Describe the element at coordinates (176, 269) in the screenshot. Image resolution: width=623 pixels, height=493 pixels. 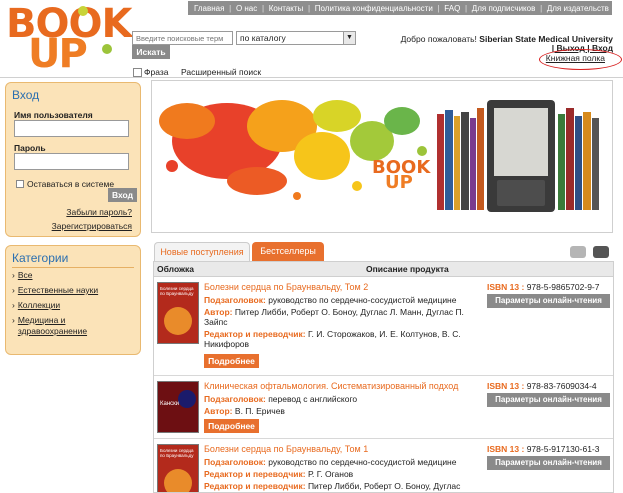
I see `col-cover: Обложка` at that location.